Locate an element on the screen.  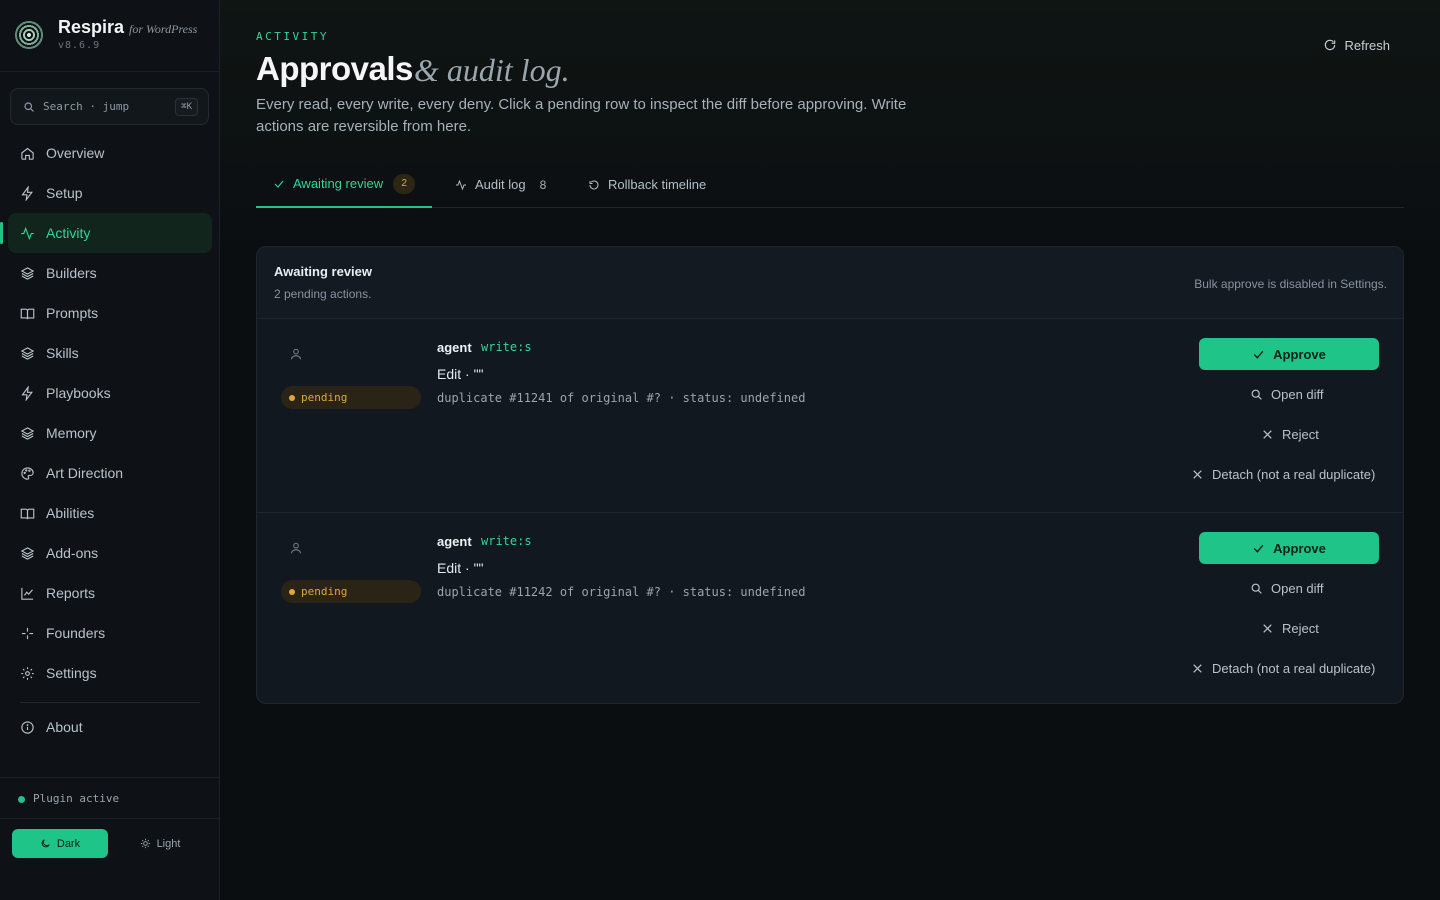
sidebar-item-label: Memory is located at coordinates (71, 433).